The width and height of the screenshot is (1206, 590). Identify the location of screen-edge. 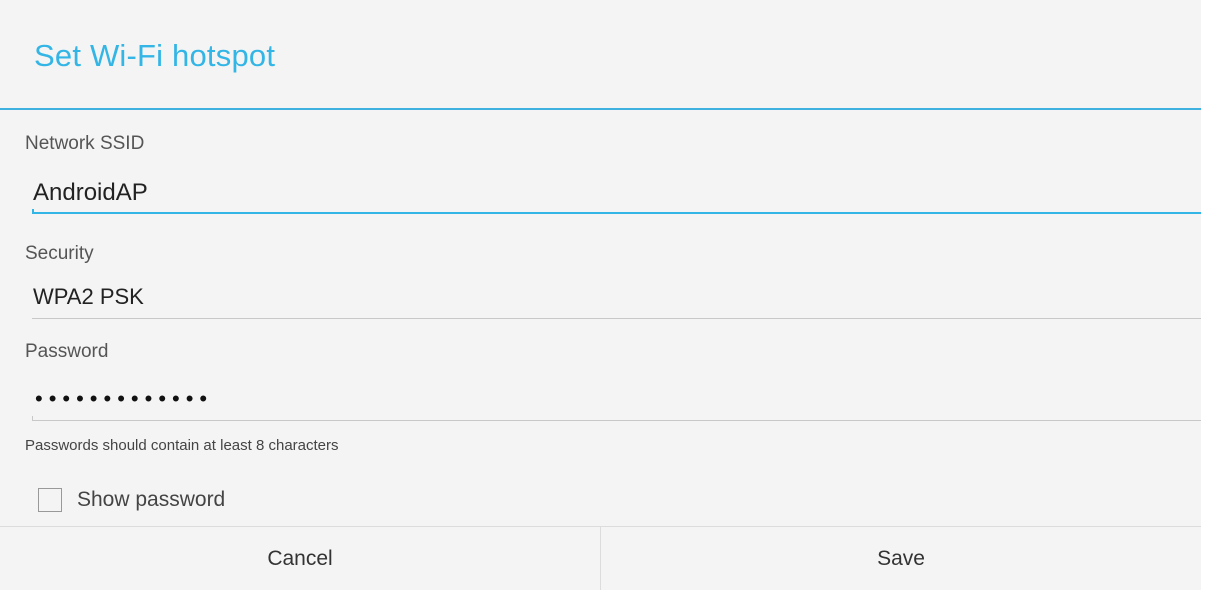
(1203, 295).